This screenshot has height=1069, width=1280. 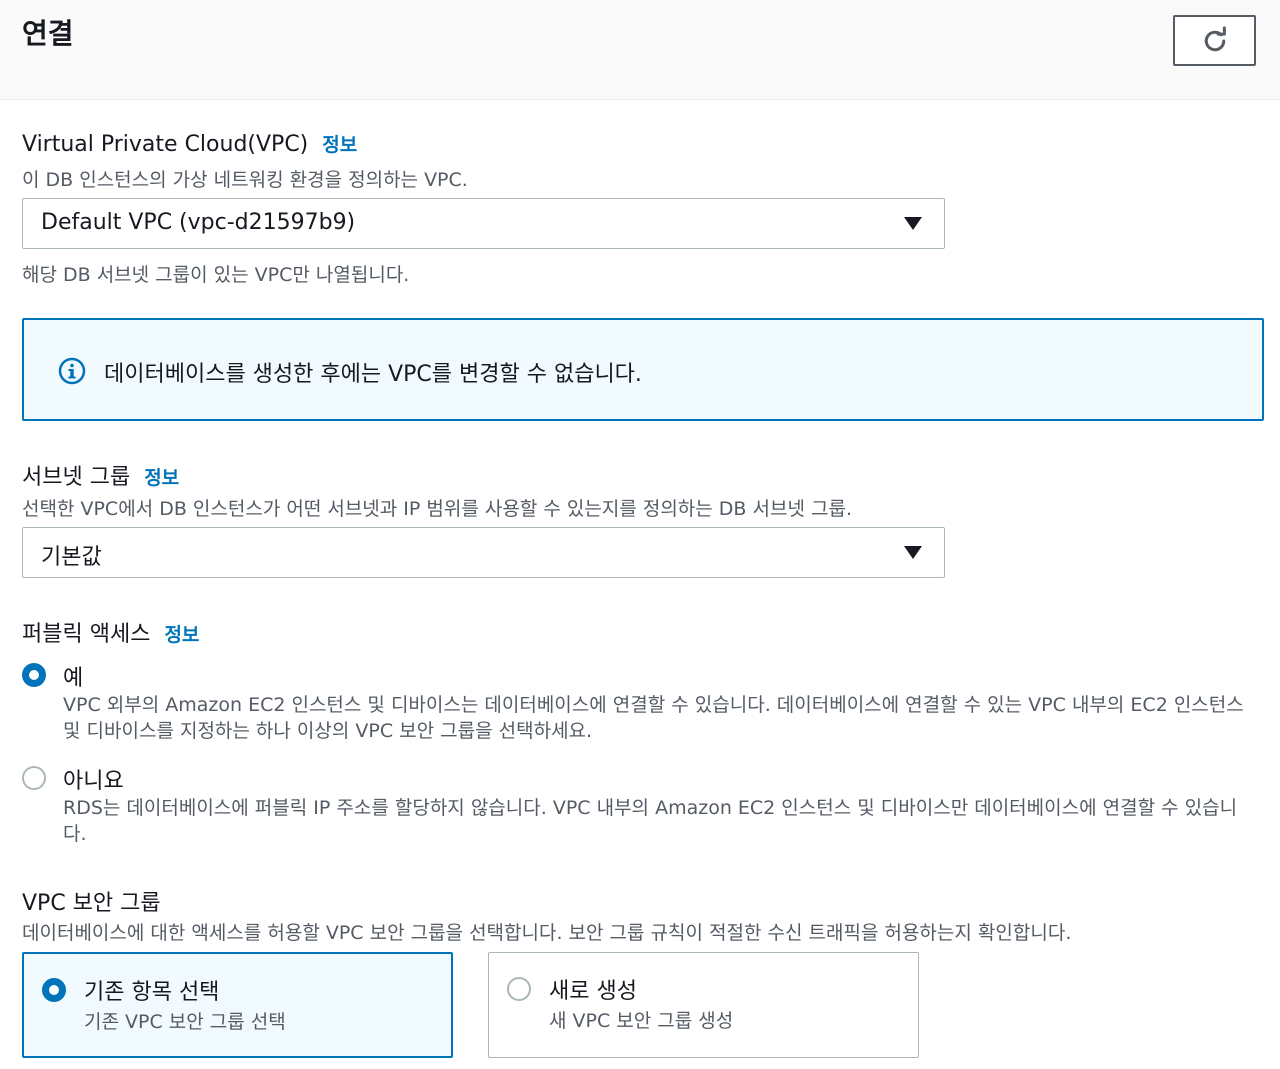 I want to click on tile-choose-existing-description: 기존 VPC 보안 그룹 선택, so click(x=185, y=1022).